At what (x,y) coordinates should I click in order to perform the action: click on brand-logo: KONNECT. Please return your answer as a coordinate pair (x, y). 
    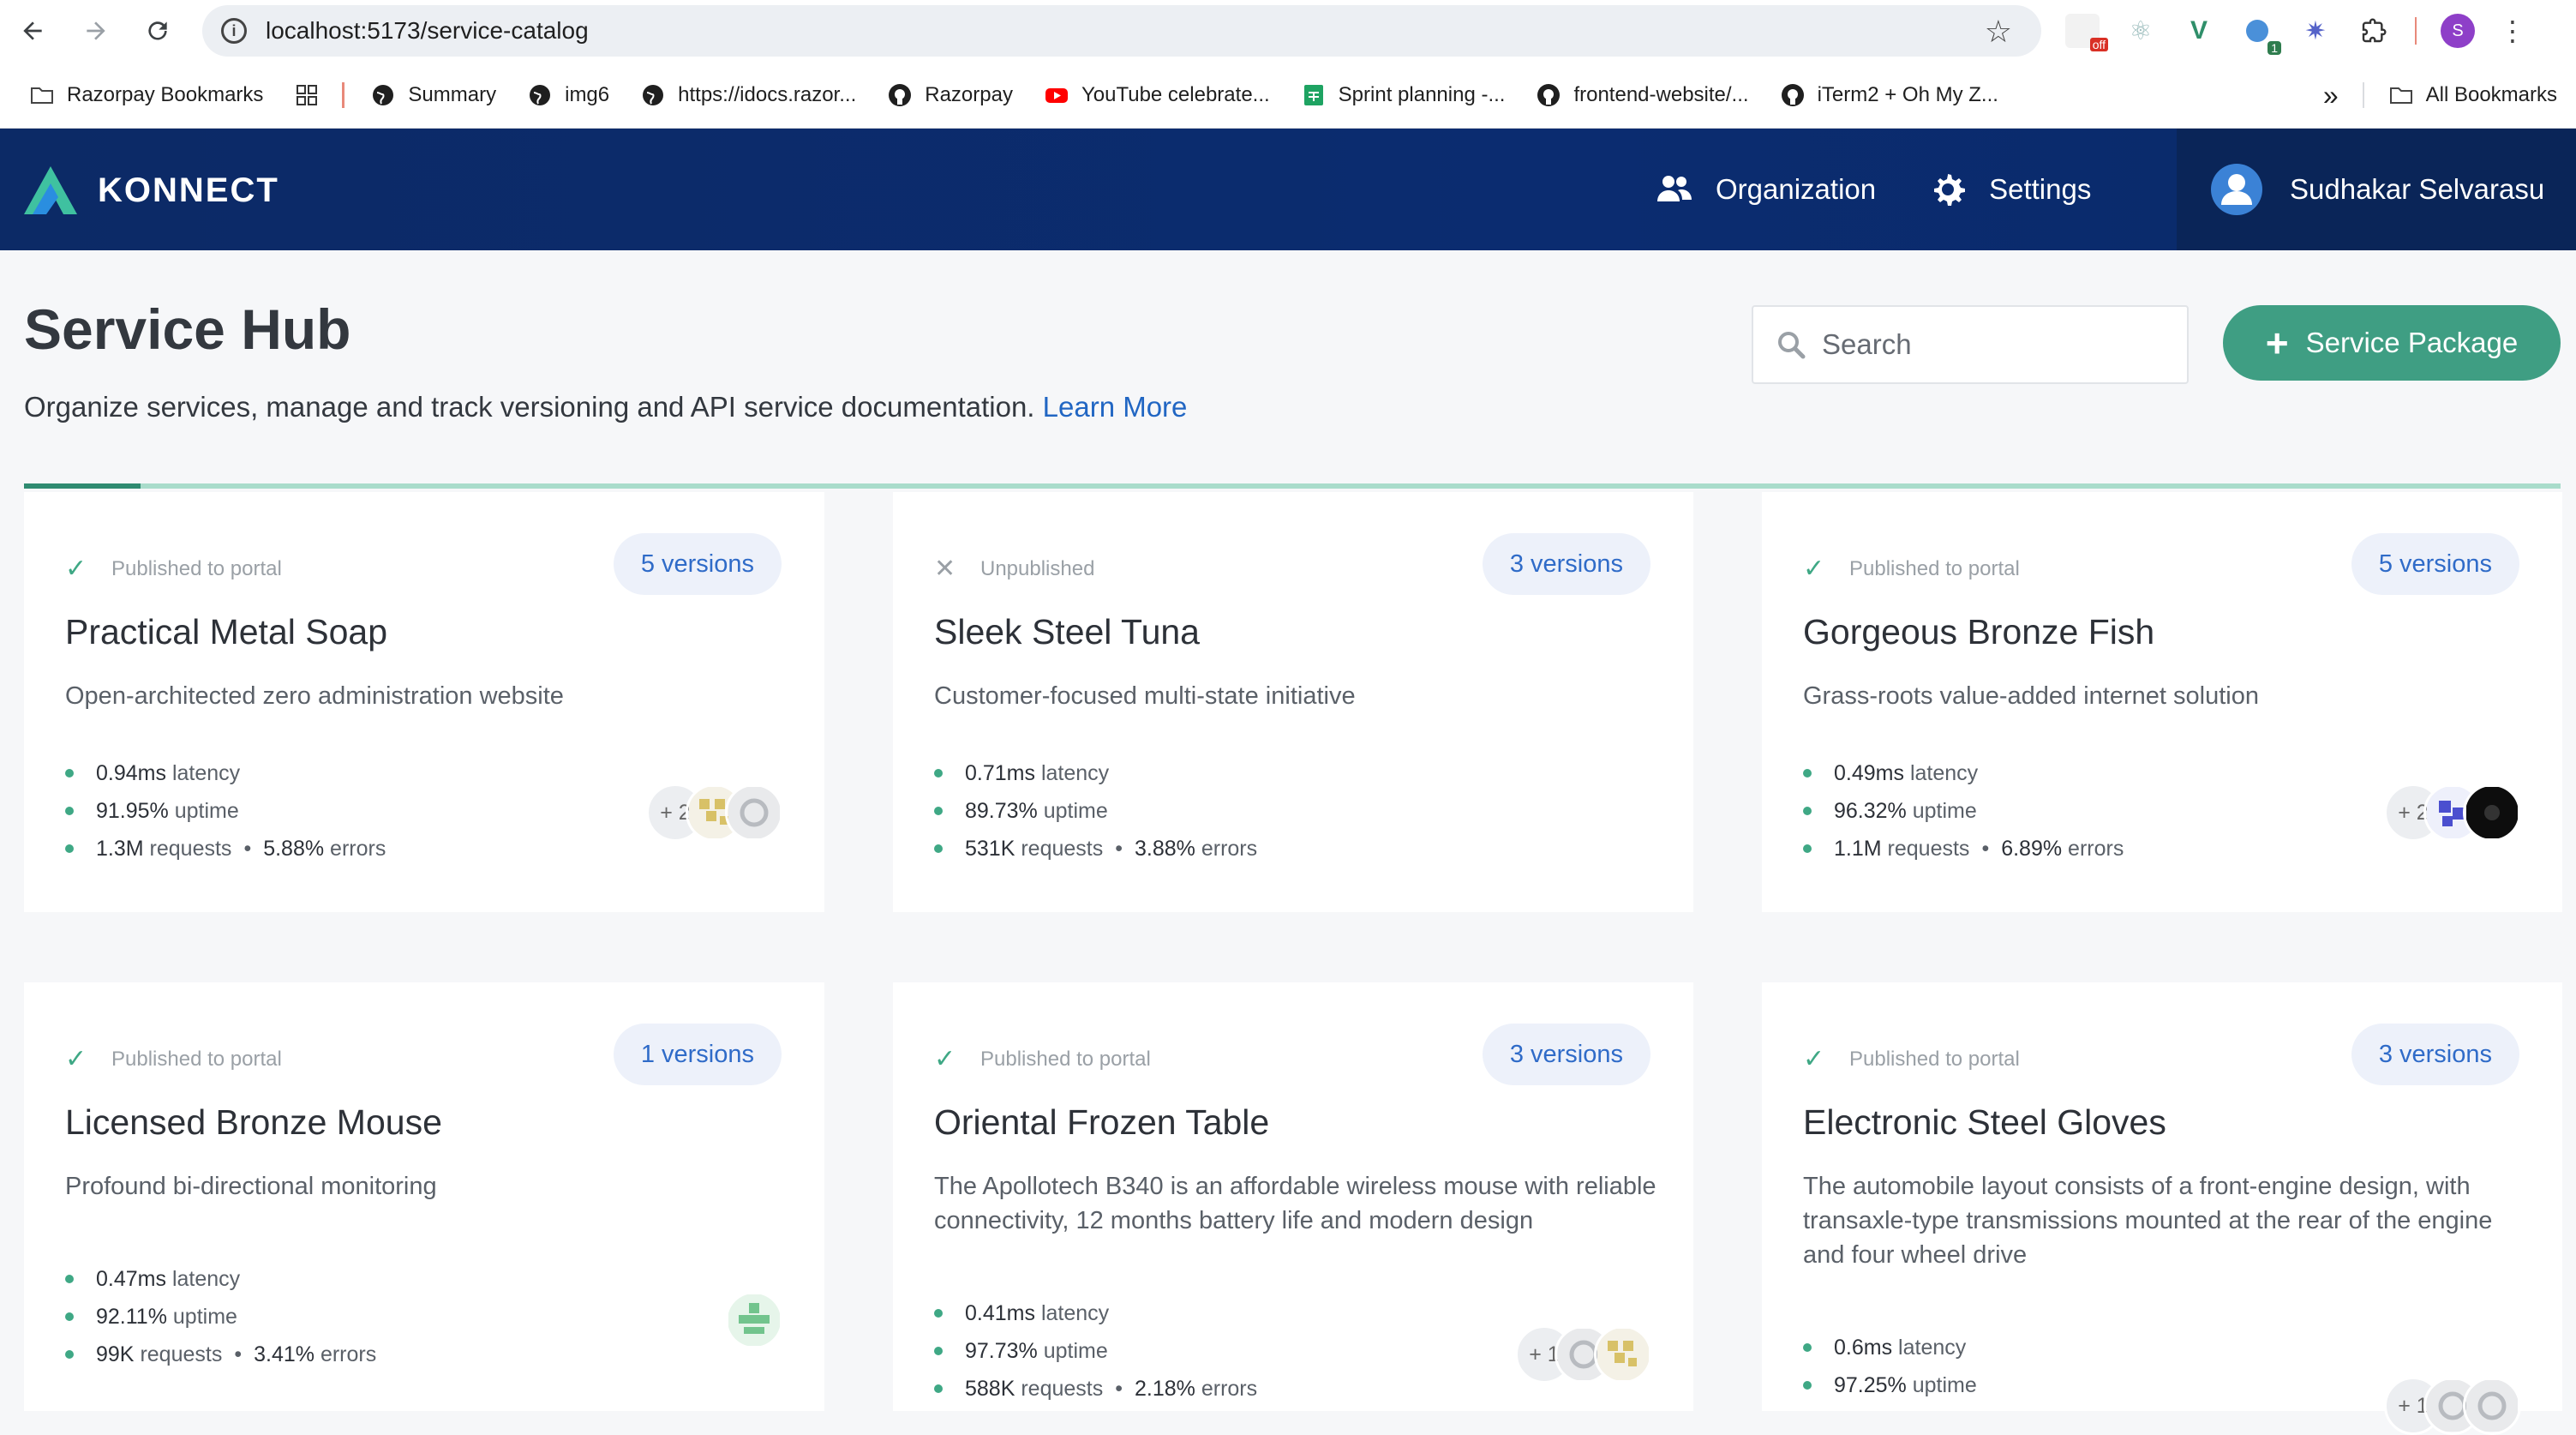
    Looking at the image, I should click on (151, 190).